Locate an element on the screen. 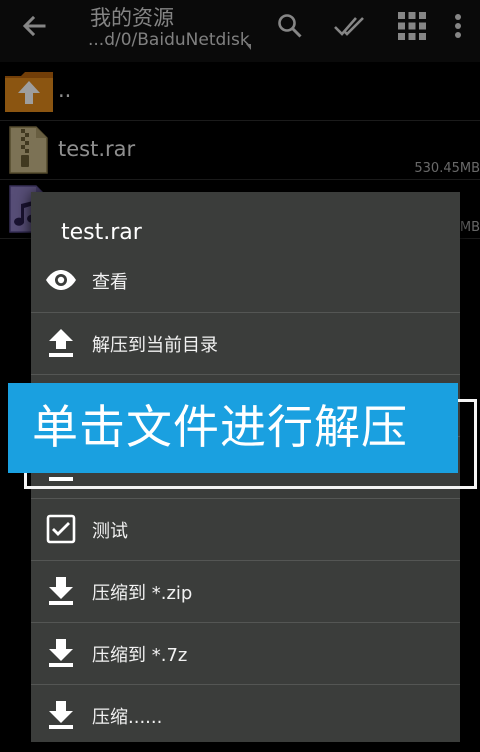 The width and height of the screenshot is (480, 752). eye-icon is located at coordinates (61, 280).